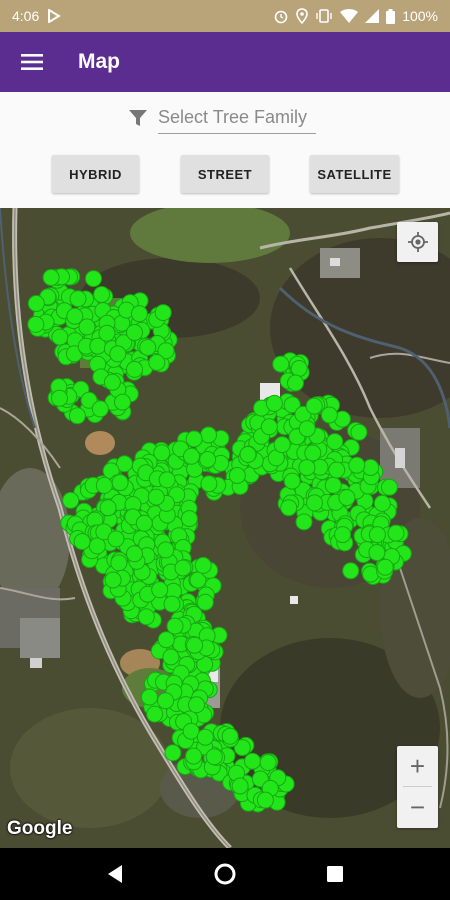 The width and height of the screenshot is (450, 900). What do you see at coordinates (417, 242) in the screenshot?
I see `my-location-icon` at bounding box center [417, 242].